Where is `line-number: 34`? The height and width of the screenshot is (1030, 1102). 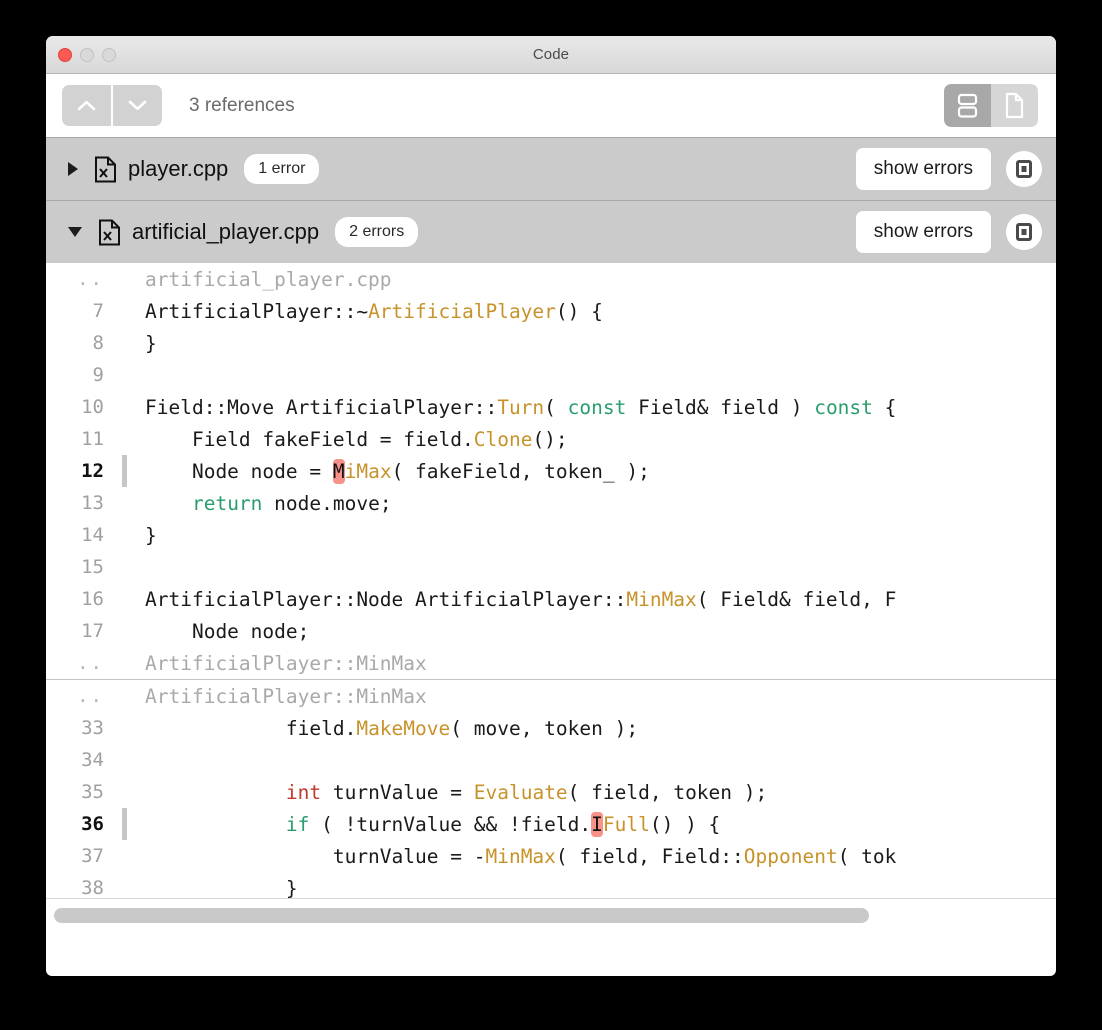
line-number: 34 is located at coordinates (92, 760).